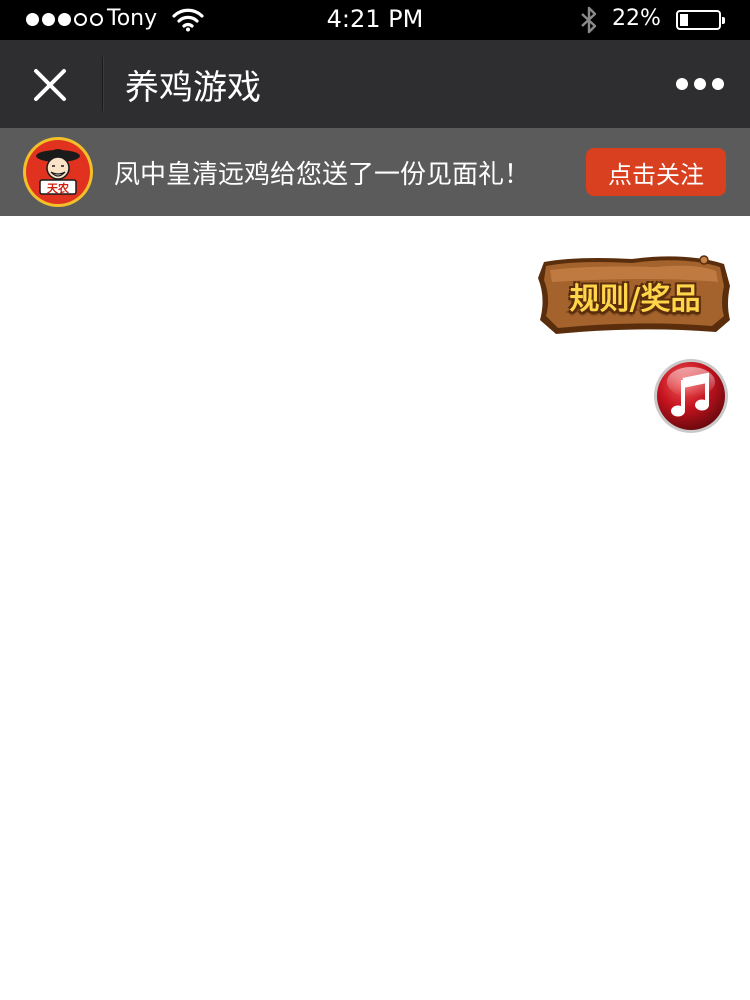  I want to click on banner-message: 凤中皇清远鸡给您送了一份见面礼！, so click(322, 175).